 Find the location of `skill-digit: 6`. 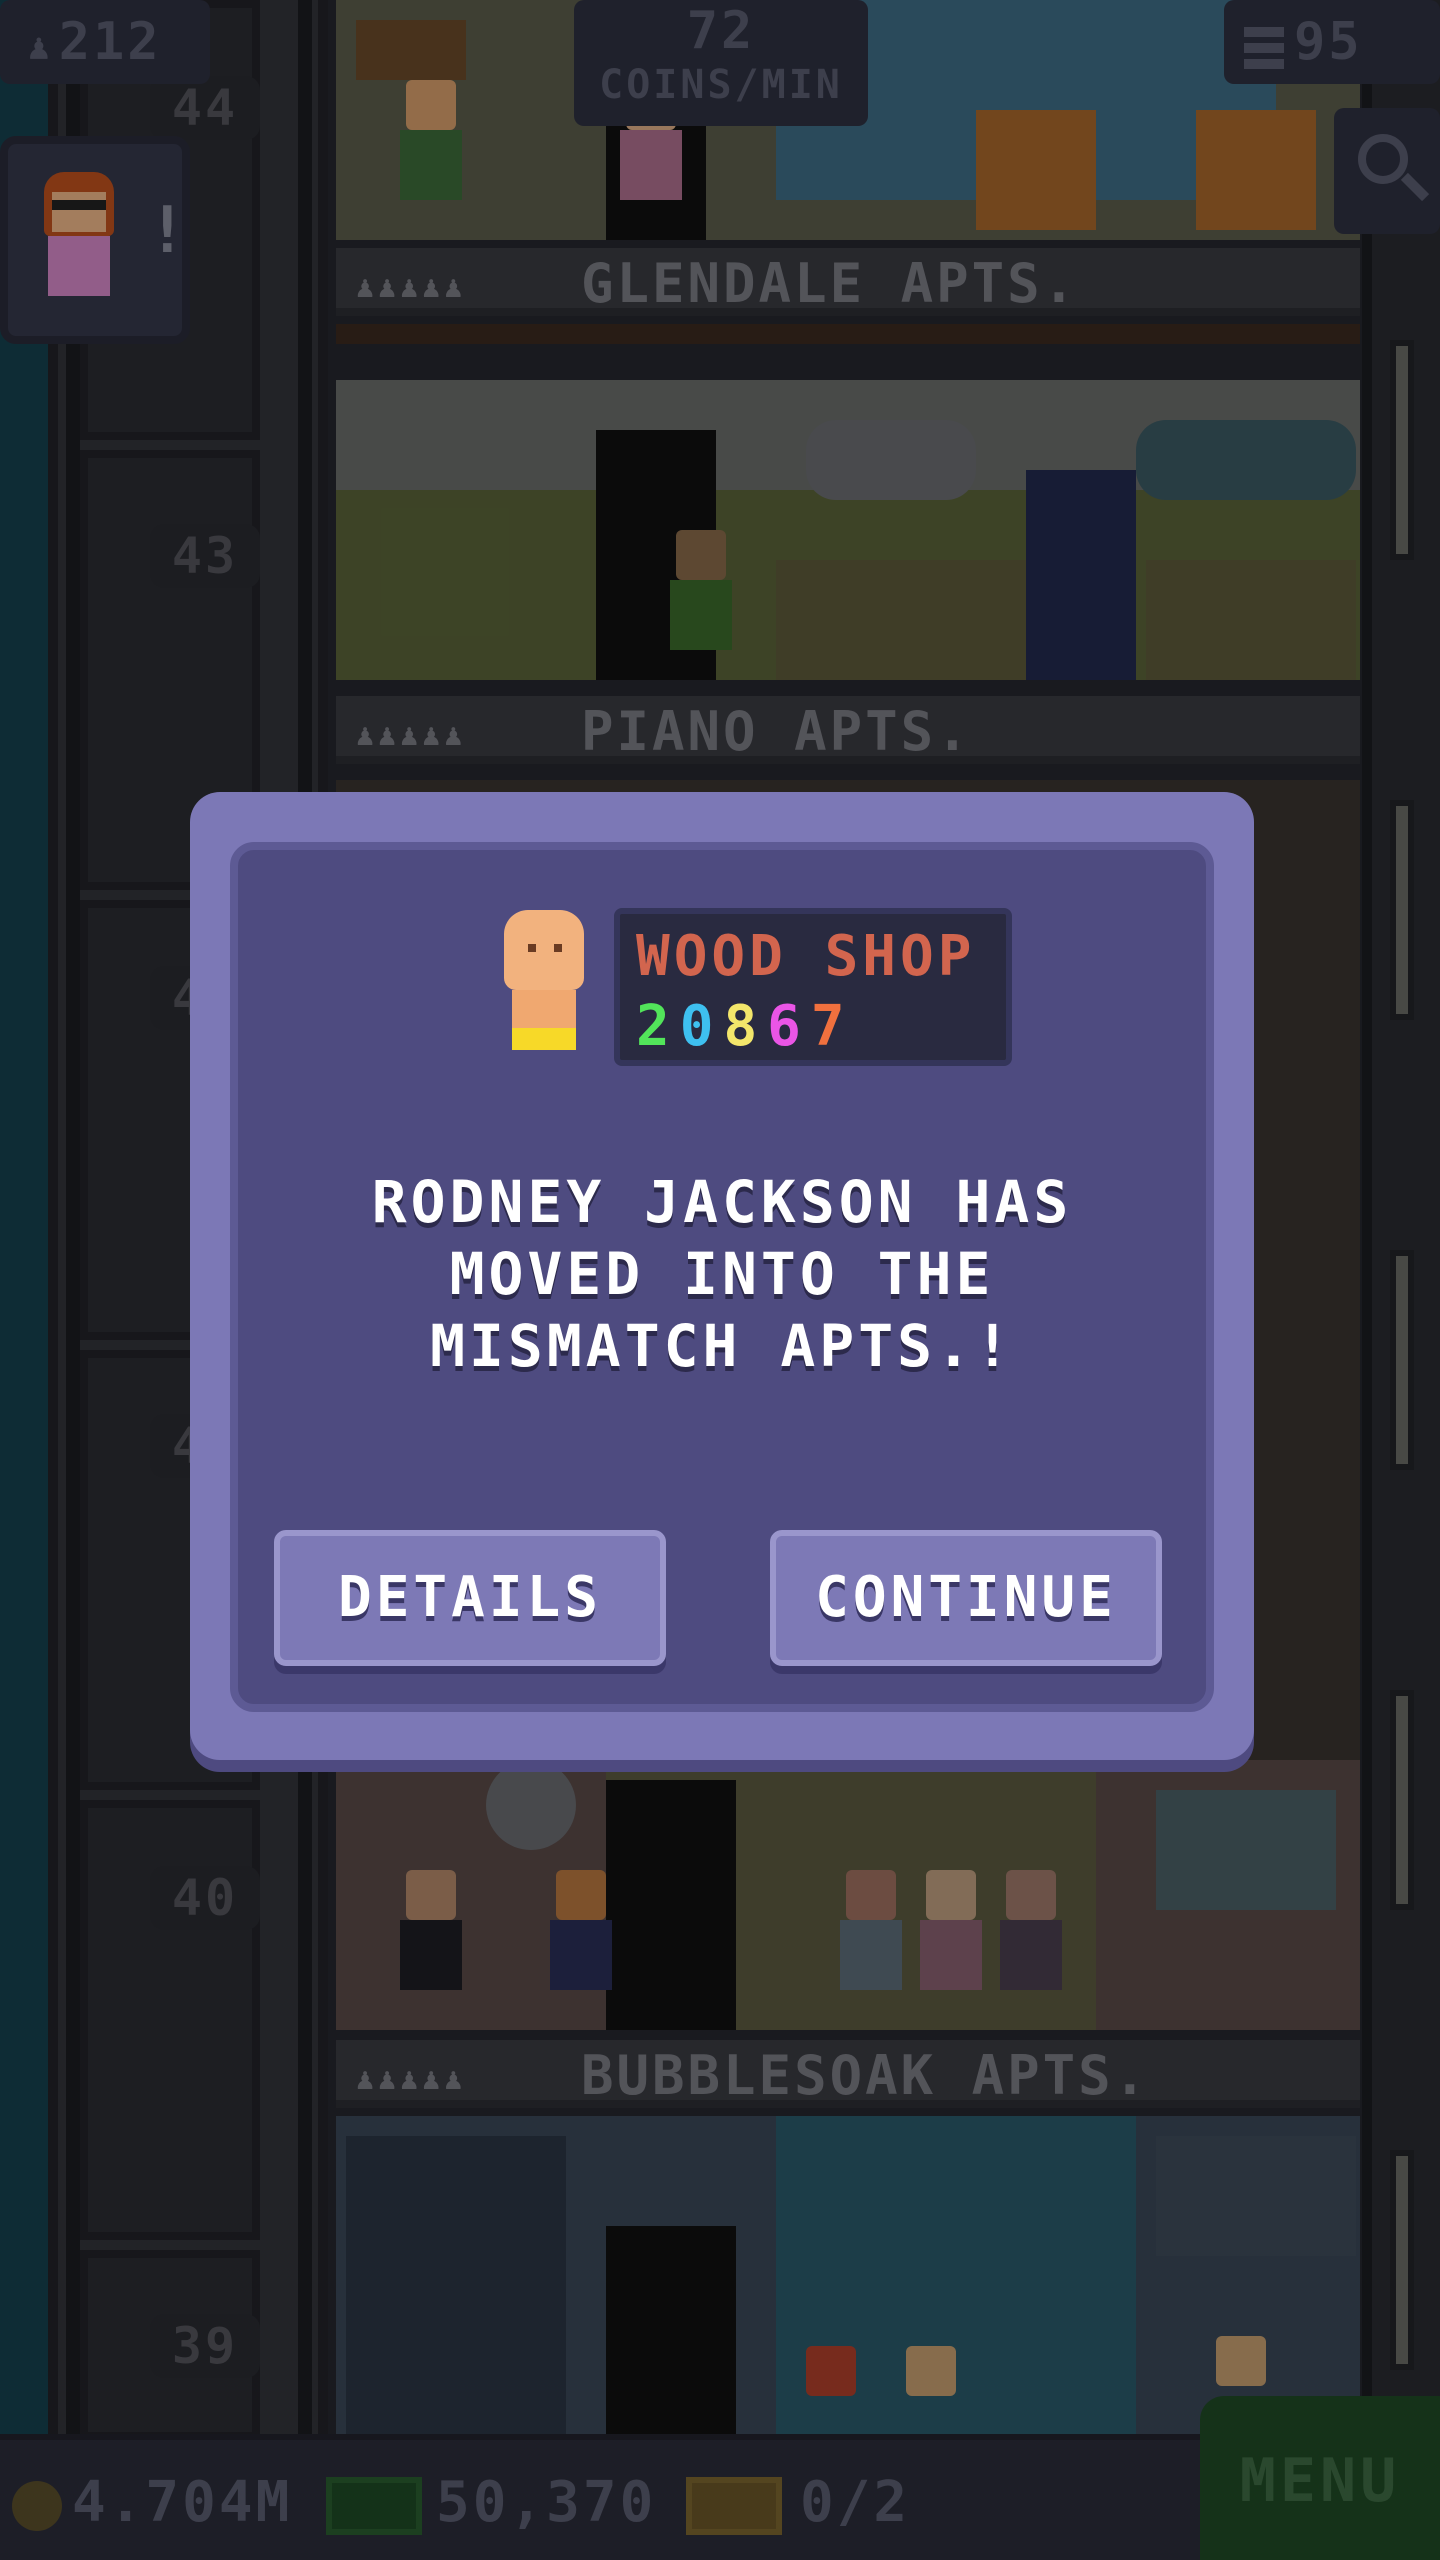

skill-digit: 6 is located at coordinates (789, 1026).